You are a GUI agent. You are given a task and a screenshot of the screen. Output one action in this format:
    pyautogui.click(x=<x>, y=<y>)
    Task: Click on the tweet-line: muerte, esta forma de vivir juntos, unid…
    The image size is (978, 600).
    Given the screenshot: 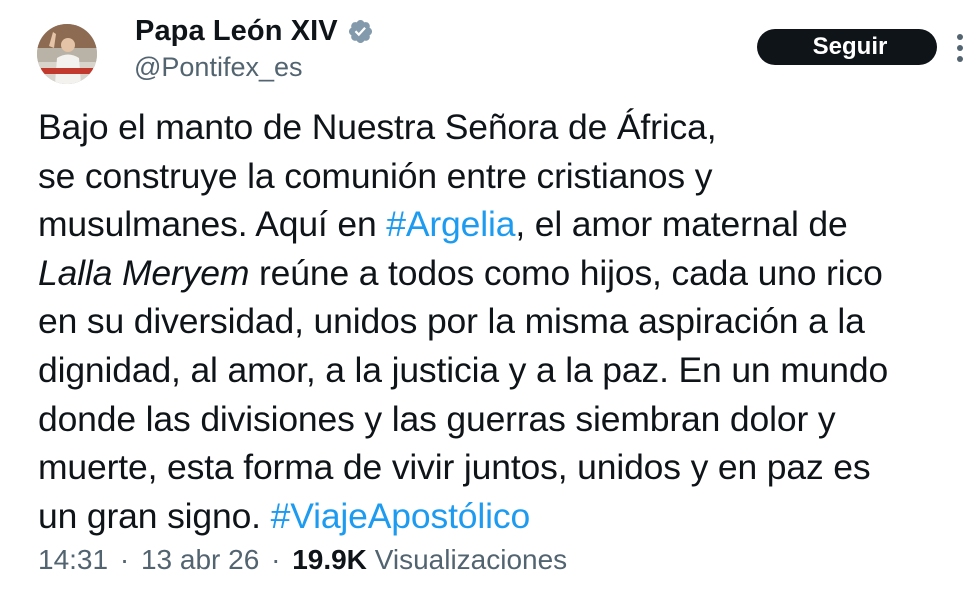 What is the action you would take?
    pyautogui.click(x=454, y=467)
    